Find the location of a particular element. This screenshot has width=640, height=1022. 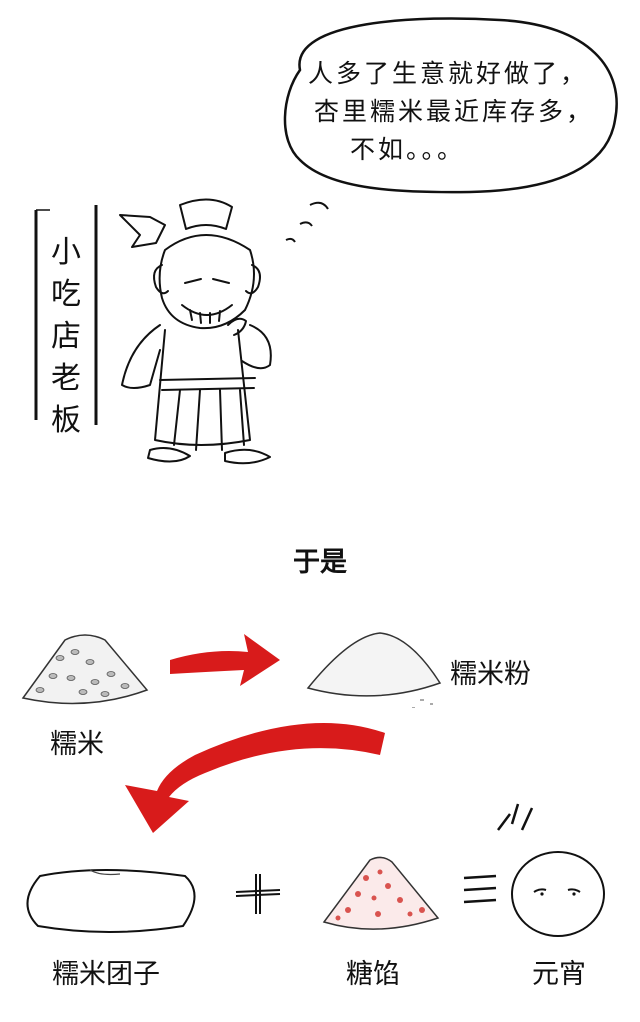

speech-line-2: 杏里糯米最近库存多， is located at coordinates (454, 111).